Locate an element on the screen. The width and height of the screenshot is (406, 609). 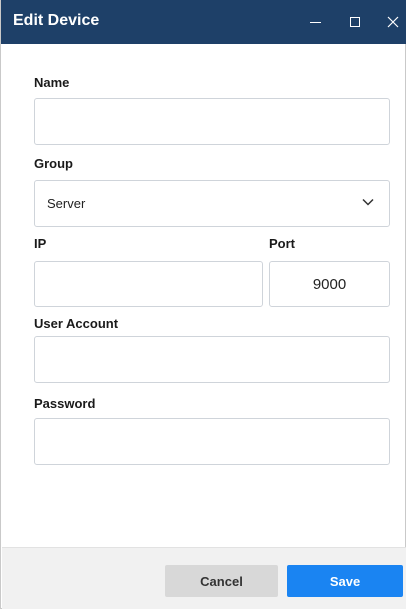
close-icon is located at coordinates (393, 22).